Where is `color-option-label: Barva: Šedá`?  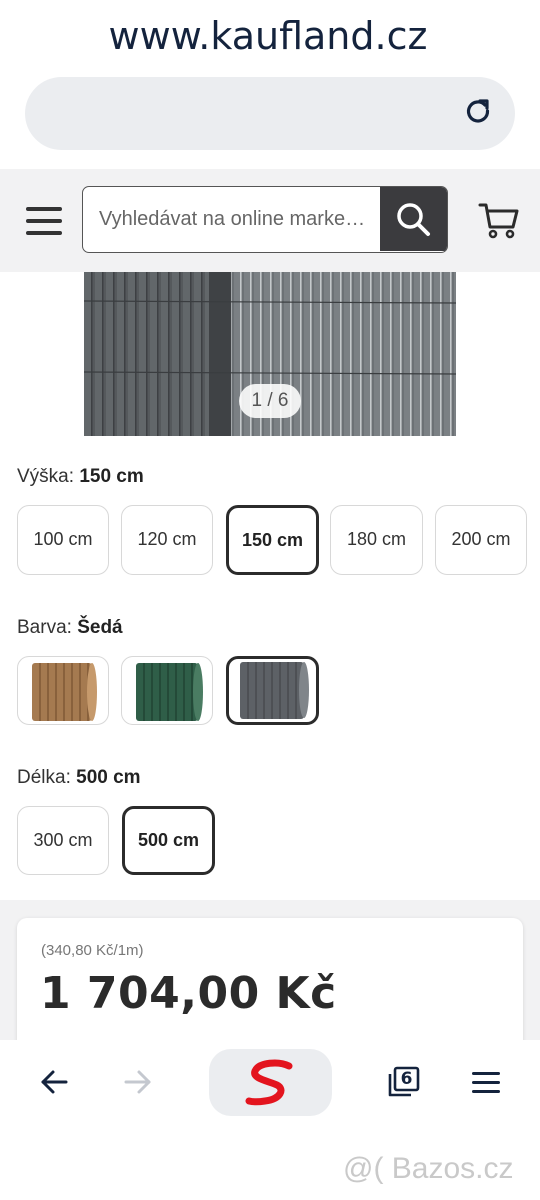 color-option-label: Barva: Šedá is located at coordinates (70, 627).